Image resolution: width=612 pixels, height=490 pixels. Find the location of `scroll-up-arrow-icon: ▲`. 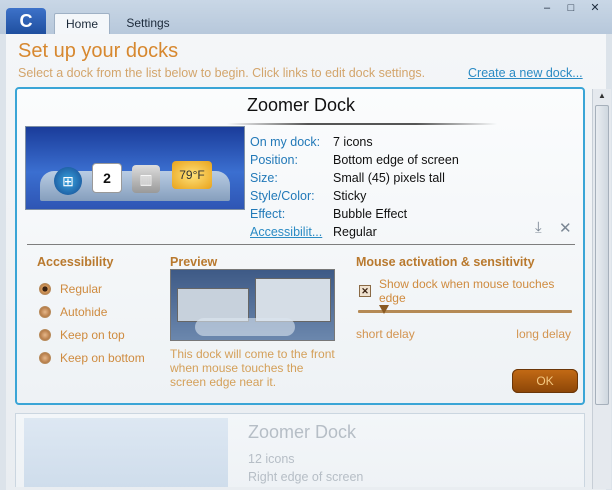

scroll-up-arrow-icon: ▲ is located at coordinates (602, 96).